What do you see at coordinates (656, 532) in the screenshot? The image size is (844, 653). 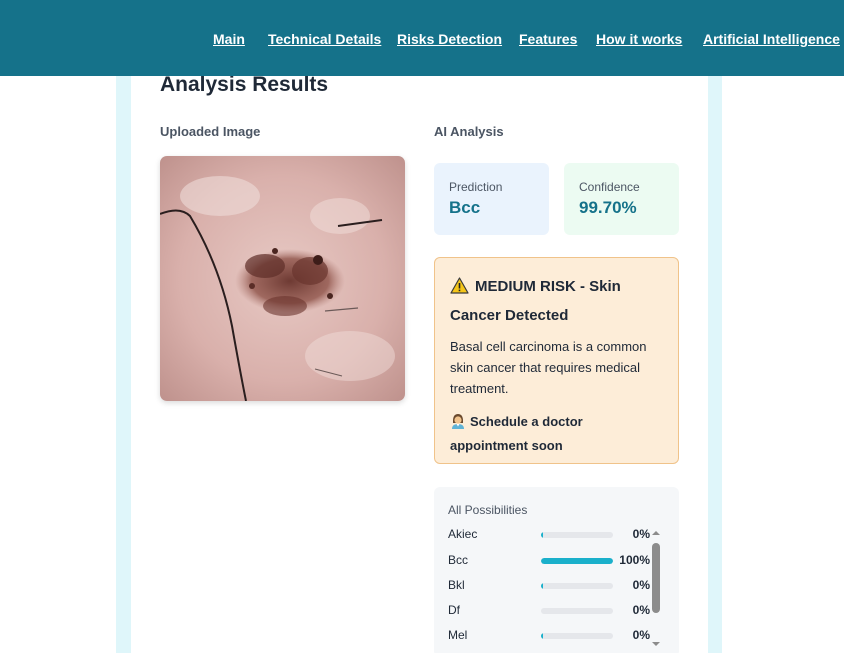 I see `chevron-up-icon` at bounding box center [656, 532].